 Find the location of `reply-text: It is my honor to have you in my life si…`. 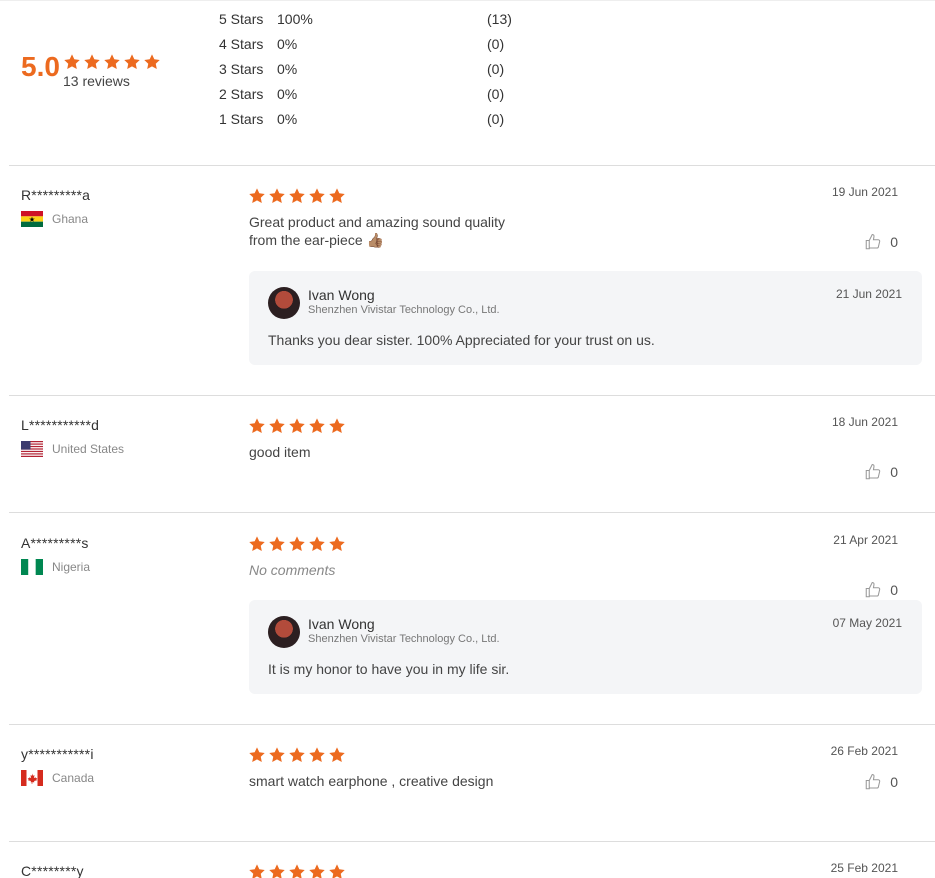

reply-text: It is my honor to have you in my life si… is located at coordinates (389, 669).